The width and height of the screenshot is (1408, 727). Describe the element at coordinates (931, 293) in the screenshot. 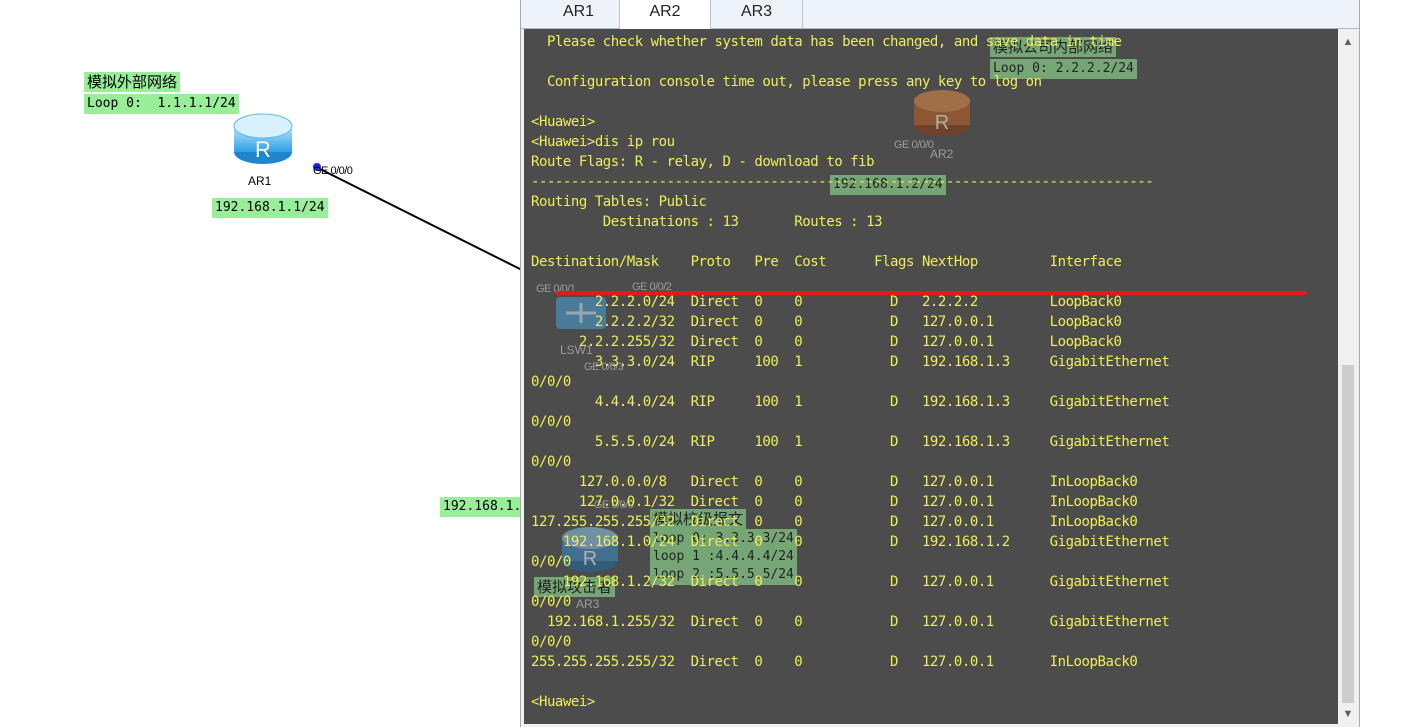

I see `highlight-underline` at that location.